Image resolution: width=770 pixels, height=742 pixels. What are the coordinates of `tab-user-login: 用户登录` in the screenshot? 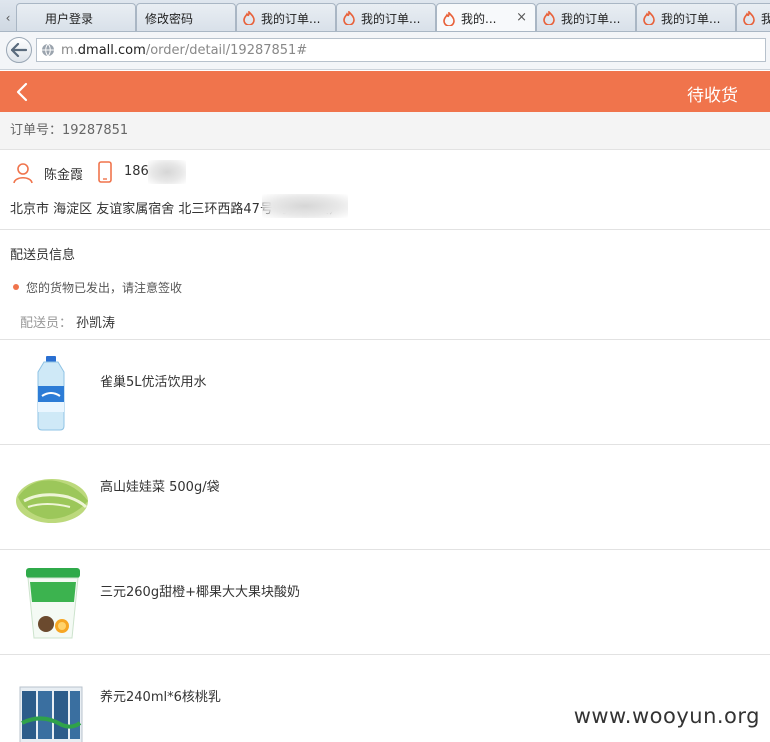 It's located at (76, 17).